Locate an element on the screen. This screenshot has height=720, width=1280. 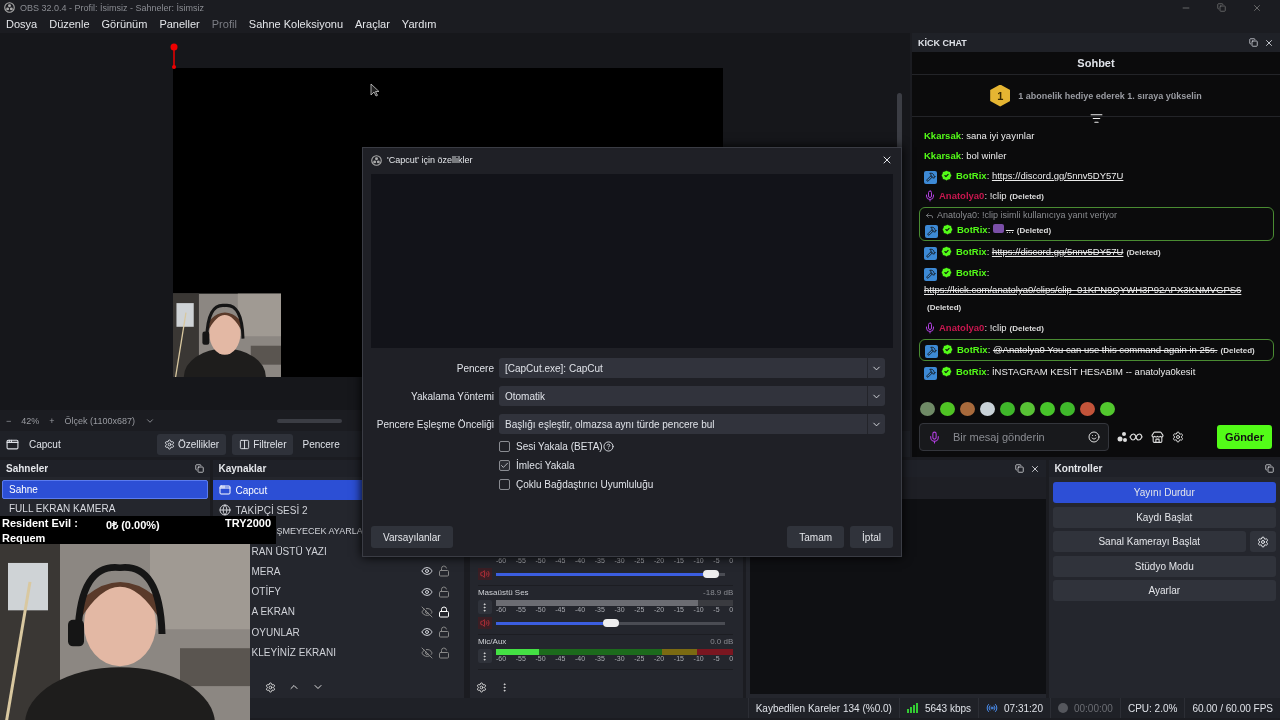
goal-text: 1 abonelik hediye ederek 1. sıraya yükselin is located at coordinates (1110, 95).